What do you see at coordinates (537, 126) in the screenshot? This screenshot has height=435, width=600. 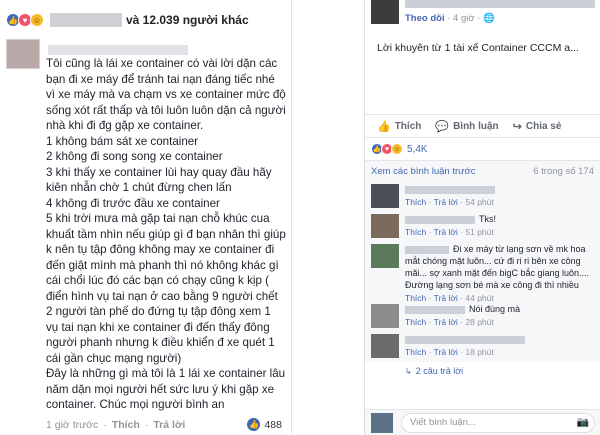 I see `share-button: ↪ Chia sẻ` at bounding box center [537, 126].